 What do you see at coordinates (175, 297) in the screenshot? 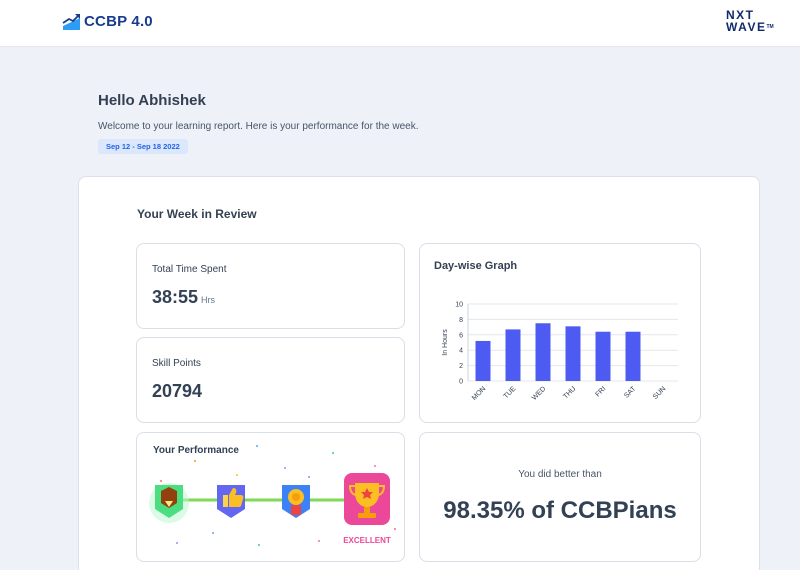
I see `time-spent-number: 38:55` at bounding box center [175, 297].